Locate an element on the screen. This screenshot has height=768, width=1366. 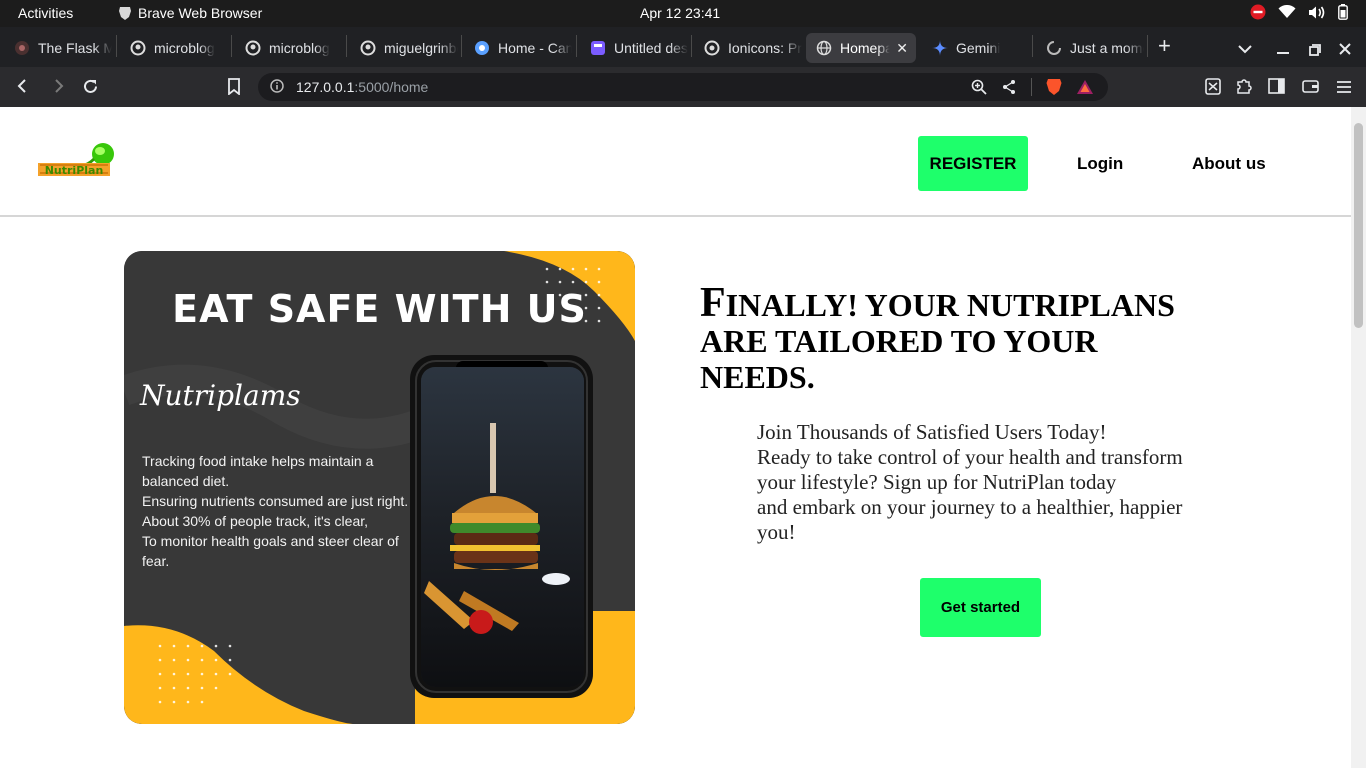
login-link: Login is located at coordinates (1100, 164).